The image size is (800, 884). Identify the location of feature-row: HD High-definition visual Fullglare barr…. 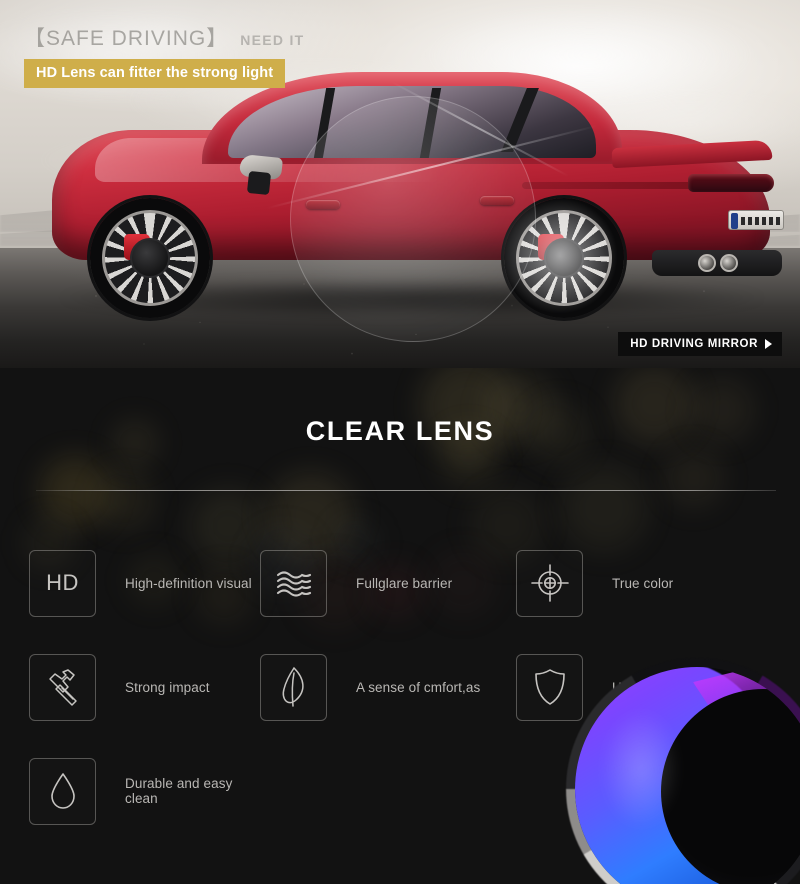
(400, 583).